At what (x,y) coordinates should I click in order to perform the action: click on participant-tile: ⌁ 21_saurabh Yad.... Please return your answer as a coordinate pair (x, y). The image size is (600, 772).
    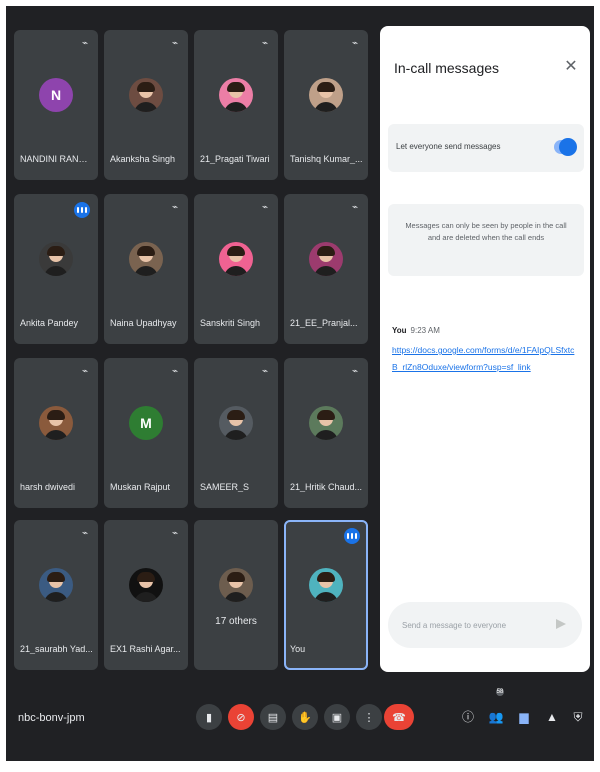
    Looking at the image, I should click on (56, 595).